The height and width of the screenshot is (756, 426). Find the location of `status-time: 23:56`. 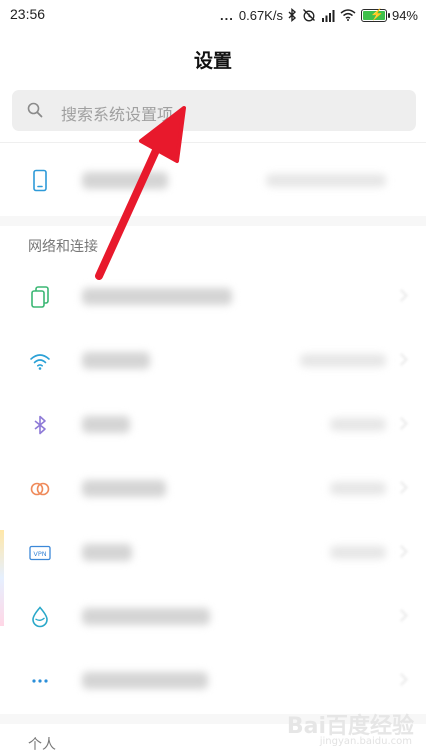

status-time: 23:56 is located at coordinates (28, 14).